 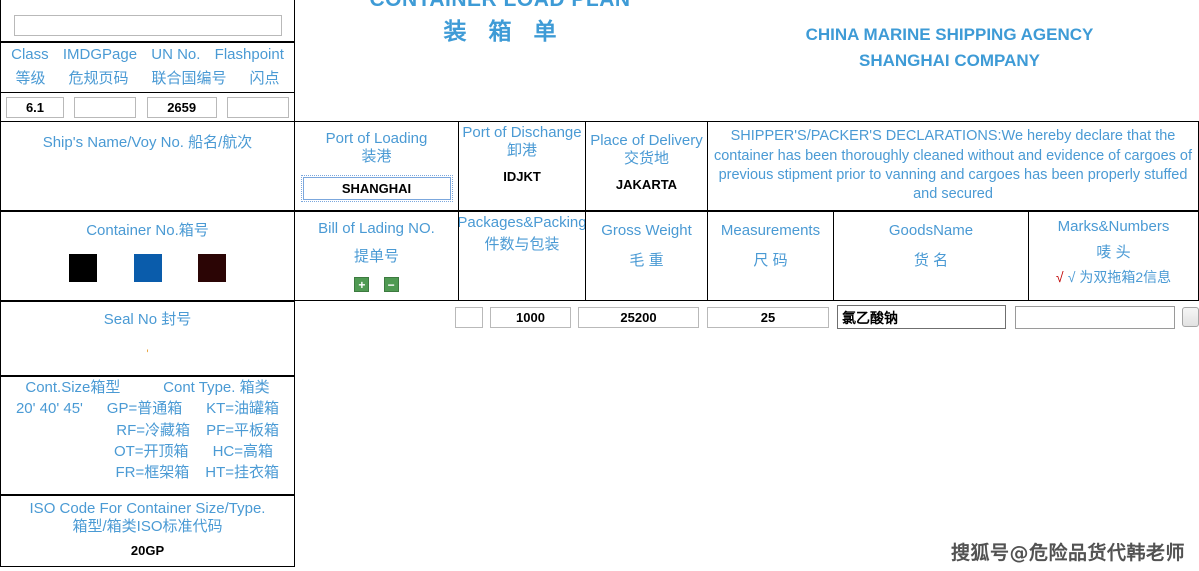 I want to click on container-type-kt: KT=油罐箱, so click(x=243, y=409).